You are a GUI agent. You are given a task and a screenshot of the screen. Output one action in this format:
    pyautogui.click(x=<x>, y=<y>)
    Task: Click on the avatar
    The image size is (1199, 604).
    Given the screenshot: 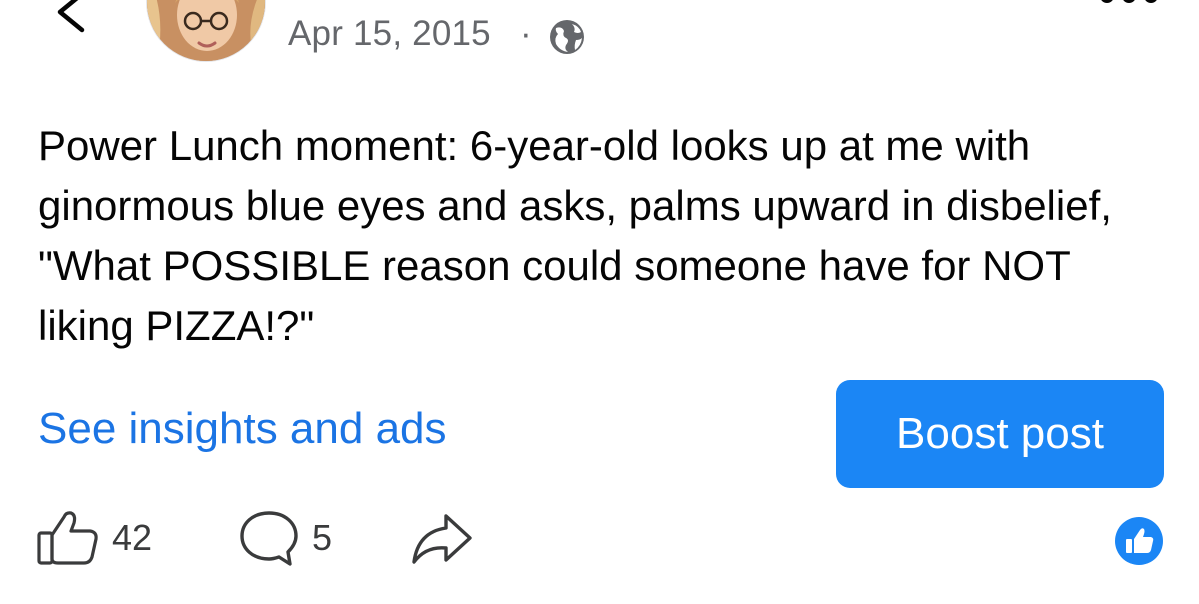 What is the action you would take?
    pyautogui.click(x=206, y=31)
    